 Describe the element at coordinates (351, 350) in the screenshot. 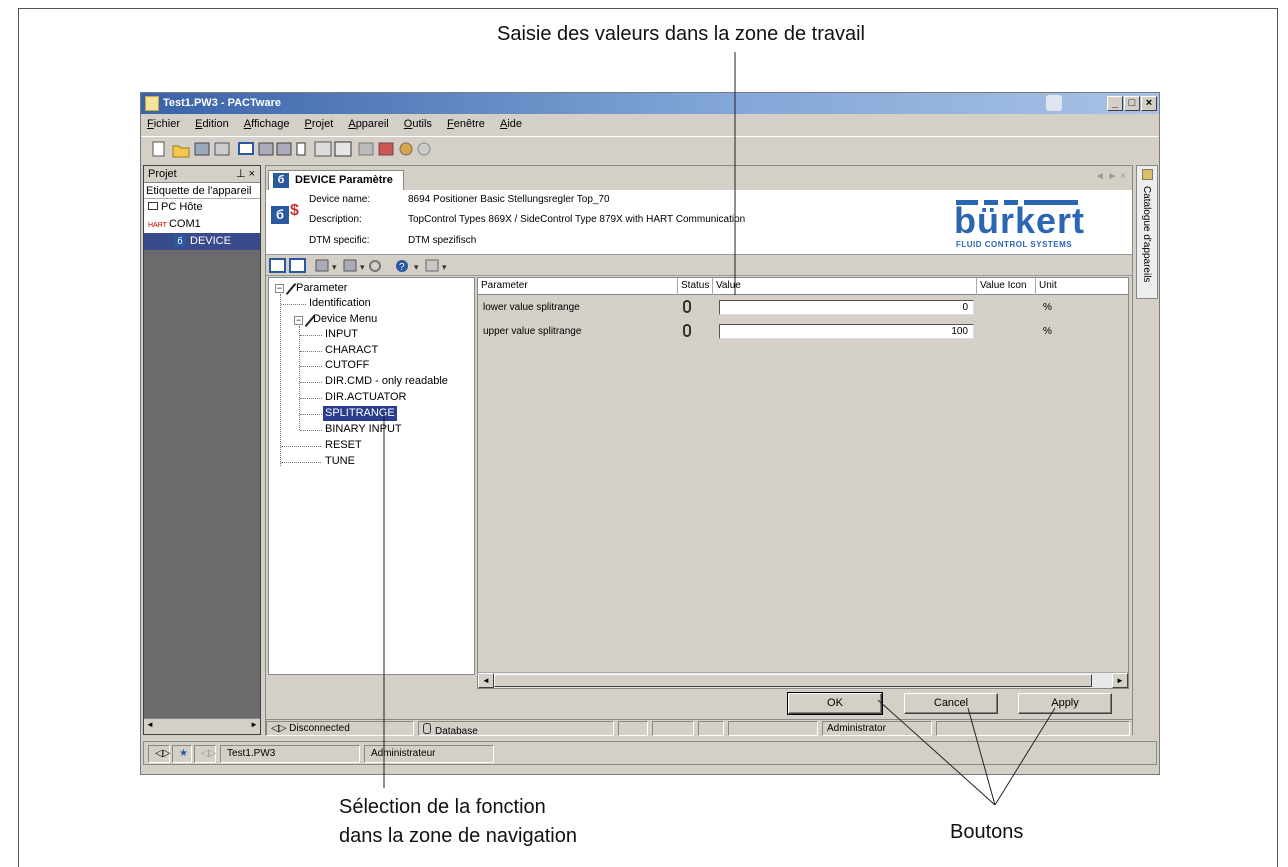

I see `nav-charact: CHARACT` at that location.